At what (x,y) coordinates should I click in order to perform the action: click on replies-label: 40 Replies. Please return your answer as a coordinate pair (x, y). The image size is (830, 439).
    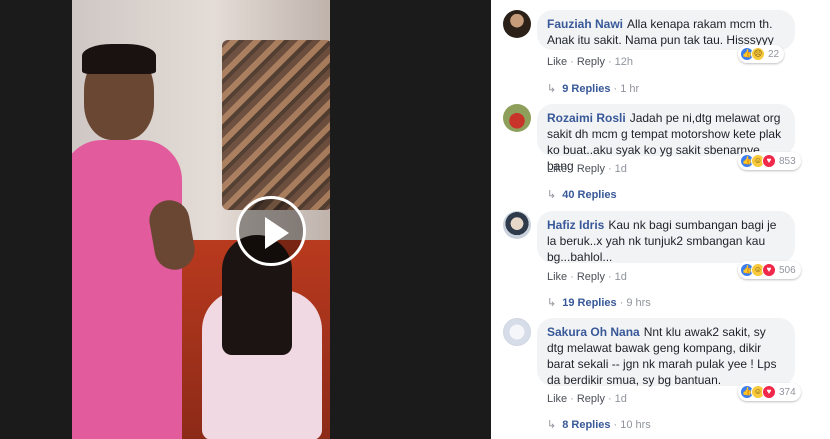
    Looking at the image, I should click on (589, 195).